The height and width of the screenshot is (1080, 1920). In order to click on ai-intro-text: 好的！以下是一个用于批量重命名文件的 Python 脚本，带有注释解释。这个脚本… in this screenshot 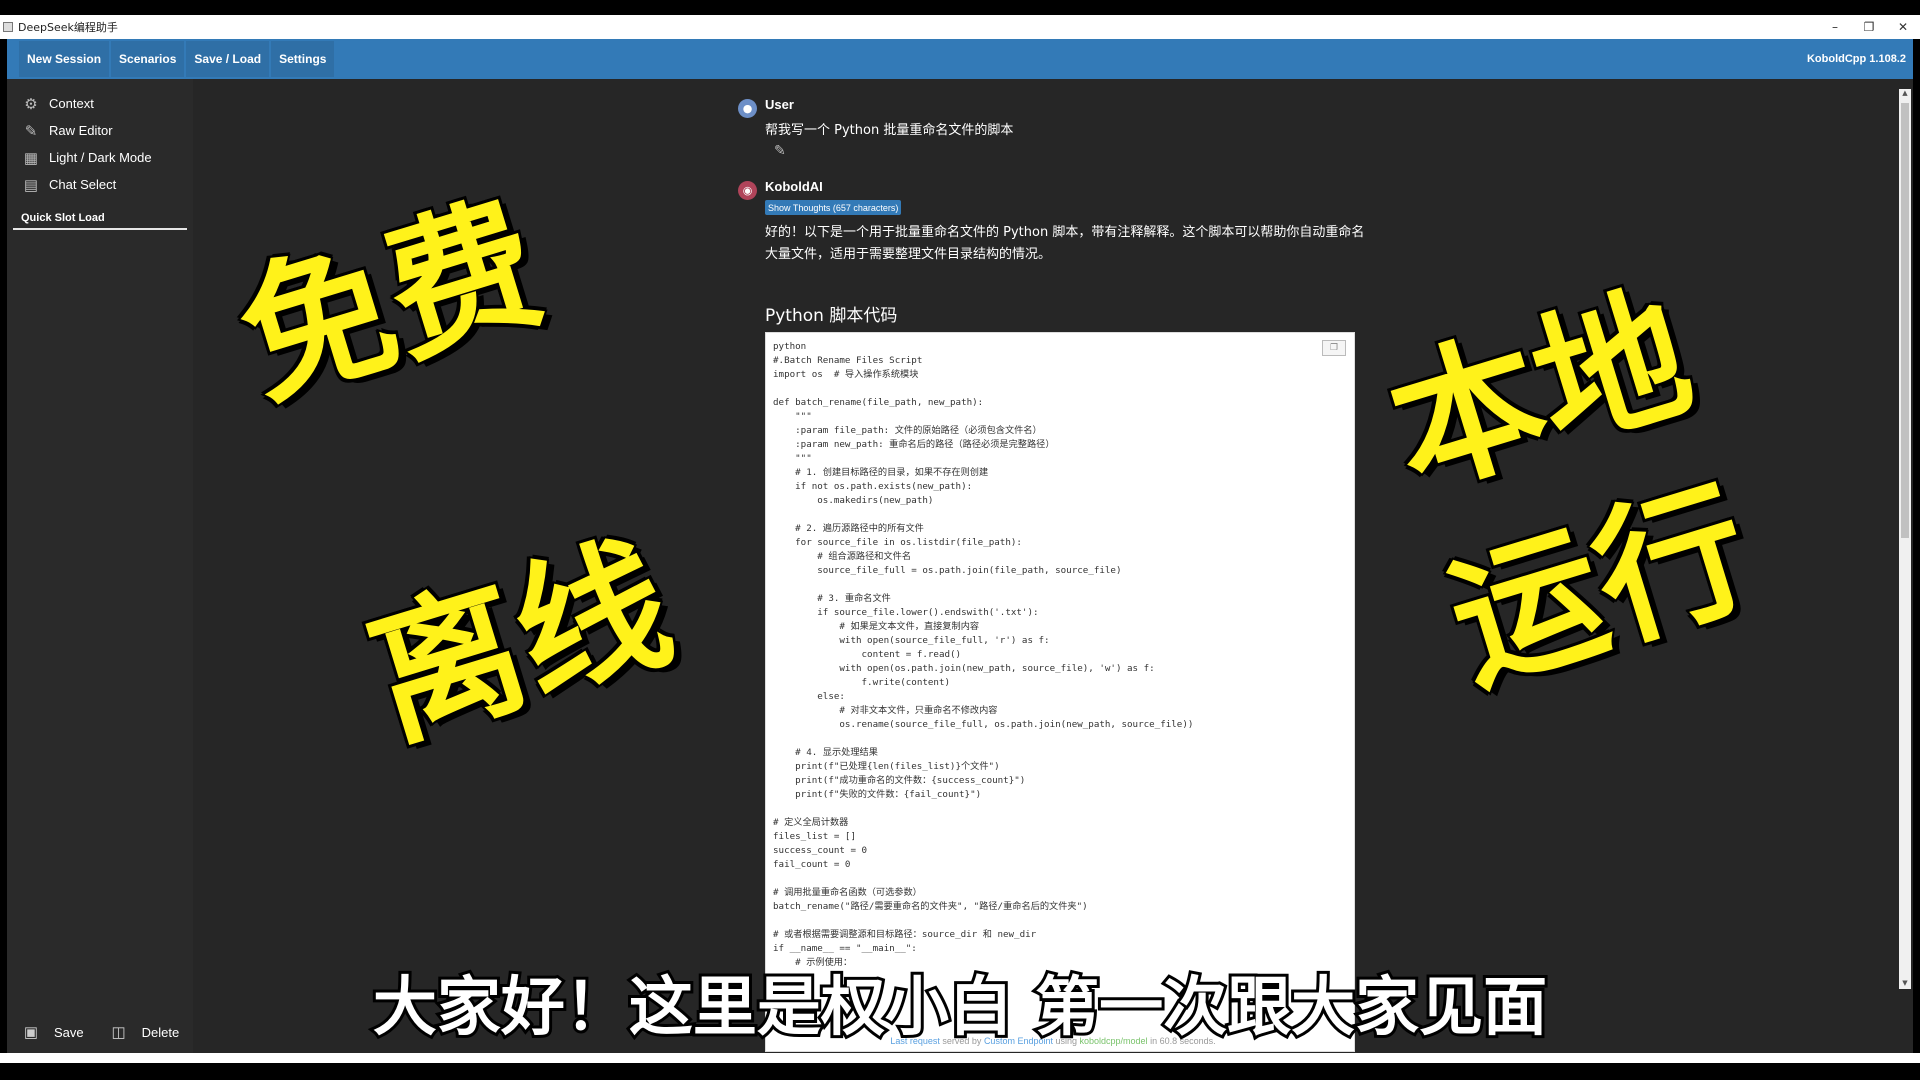, I will do `click(1065, 243)`.